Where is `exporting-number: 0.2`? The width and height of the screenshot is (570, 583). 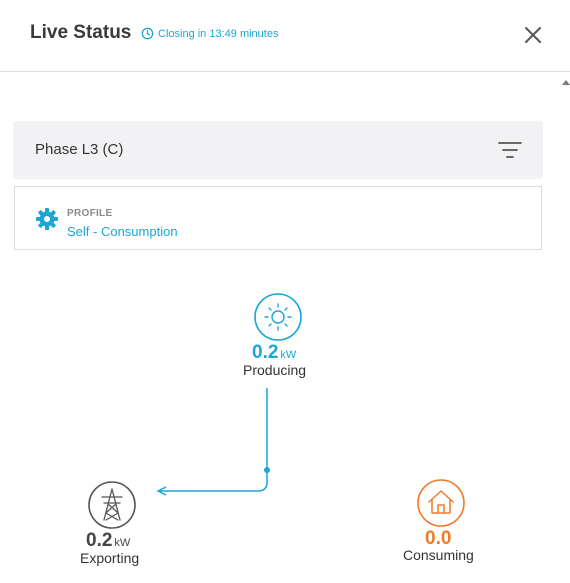 exporting-number: 0.2 is located at coordinates (99, 540).